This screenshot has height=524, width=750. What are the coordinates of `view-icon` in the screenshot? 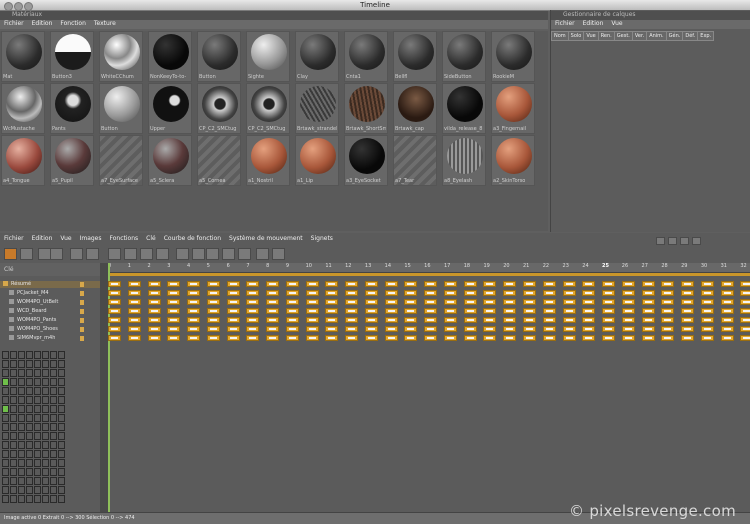 It's located at (660, 241).